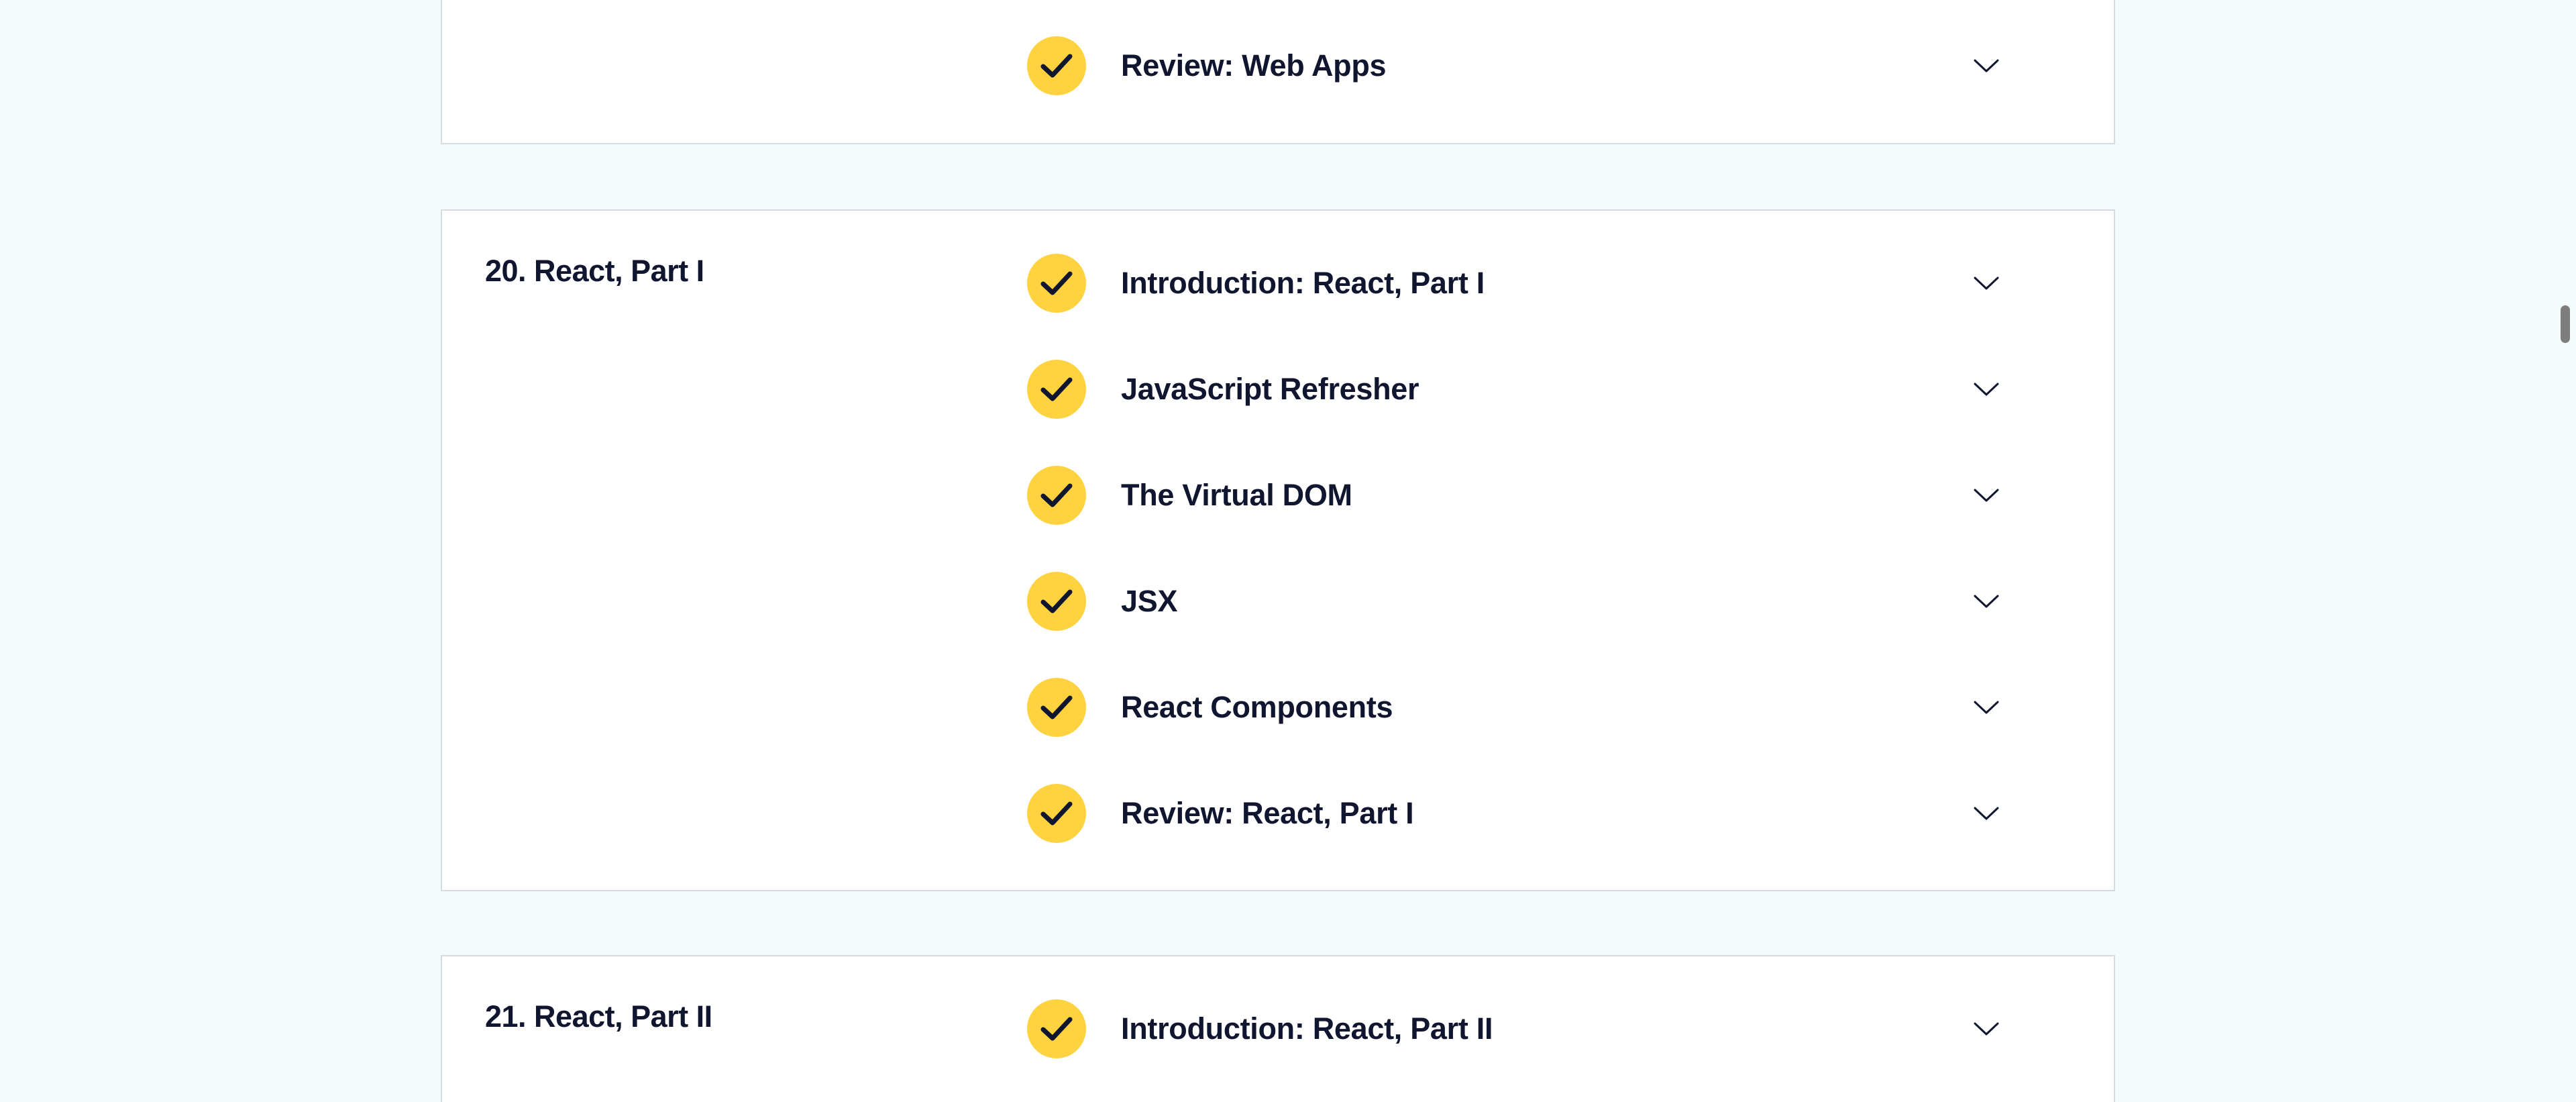 The width and height of the screenshot is (2576, 1102). What do you see at coordinates (1267, 813) in the screenshot?
I see `lesson-label: Review: React, Part I` at bounding box center [1267, 813].